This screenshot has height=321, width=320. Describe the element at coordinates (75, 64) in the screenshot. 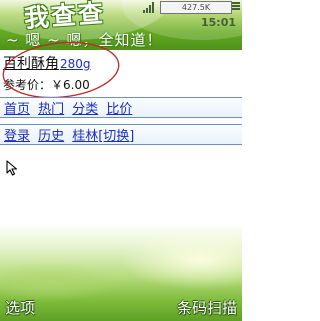

I see `product-weight-link: 280g` at that location.